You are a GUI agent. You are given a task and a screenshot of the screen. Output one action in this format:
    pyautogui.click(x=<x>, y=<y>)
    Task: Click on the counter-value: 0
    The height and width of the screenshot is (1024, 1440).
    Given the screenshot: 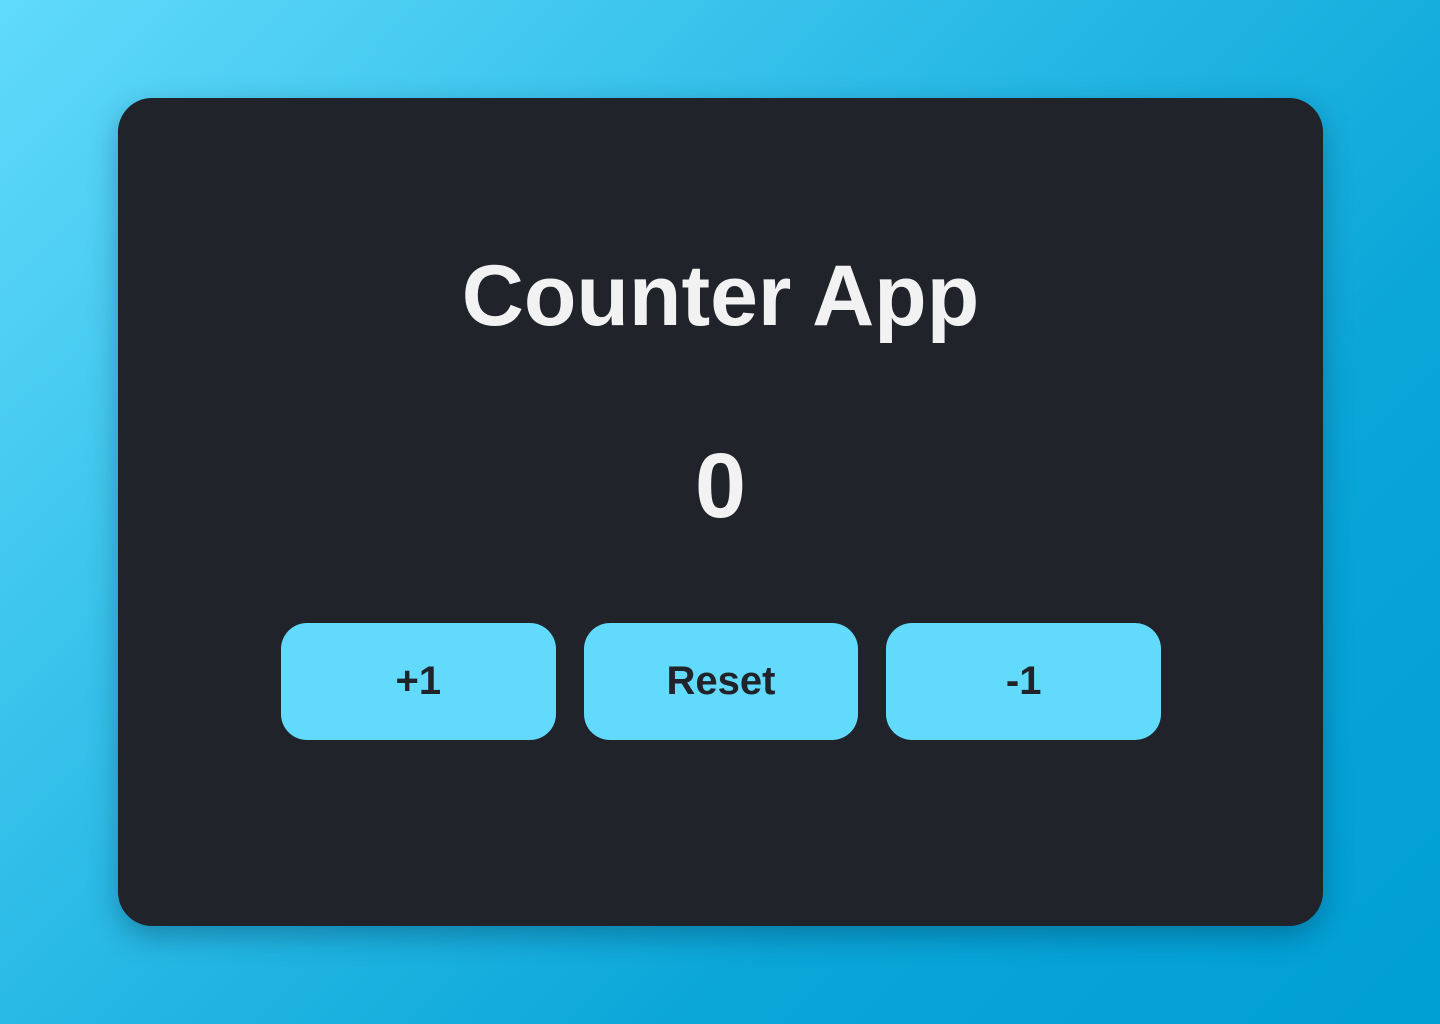 What is the action you would take?
    pyautogui.click(x=720, y=486)
    